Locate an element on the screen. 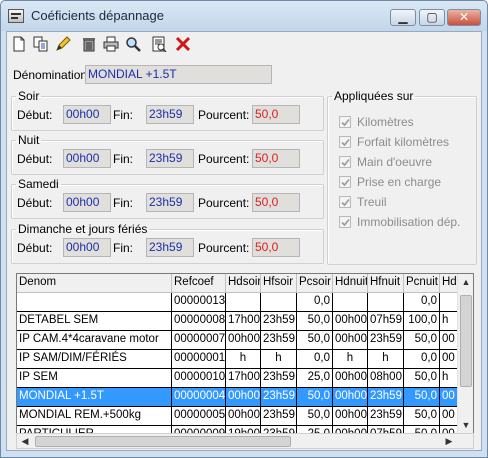 This screenshot has width=488, height=458. horizontal-scroll-thumb is located at coordinates (163, 441).